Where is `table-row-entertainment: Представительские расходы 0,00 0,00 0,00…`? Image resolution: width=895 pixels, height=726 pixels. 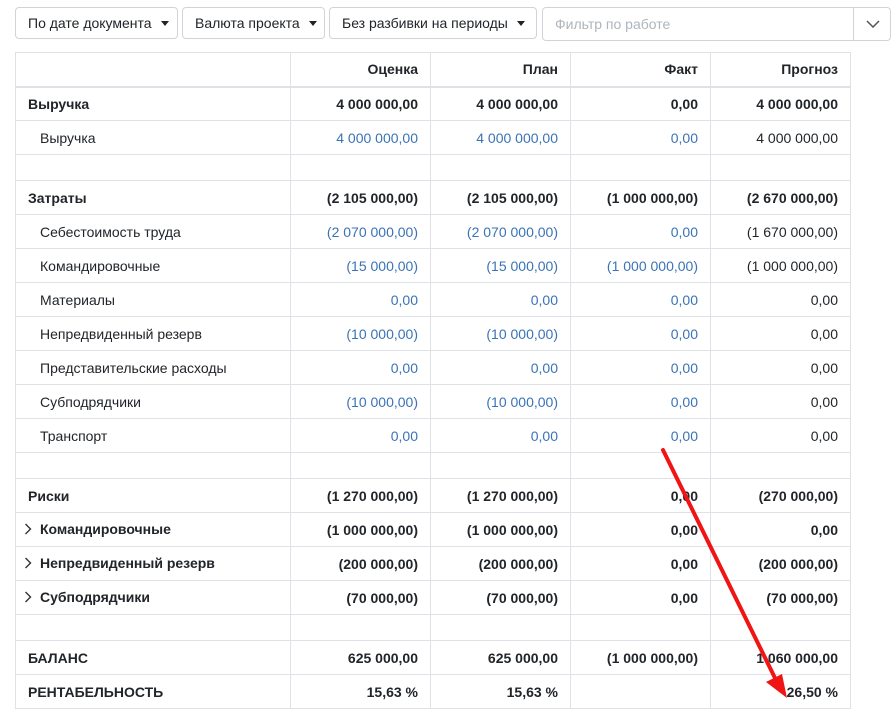 table-row-entertainment: Представительские расходы 0,00 0,00 0,00… is located at coordinates (433, 367).